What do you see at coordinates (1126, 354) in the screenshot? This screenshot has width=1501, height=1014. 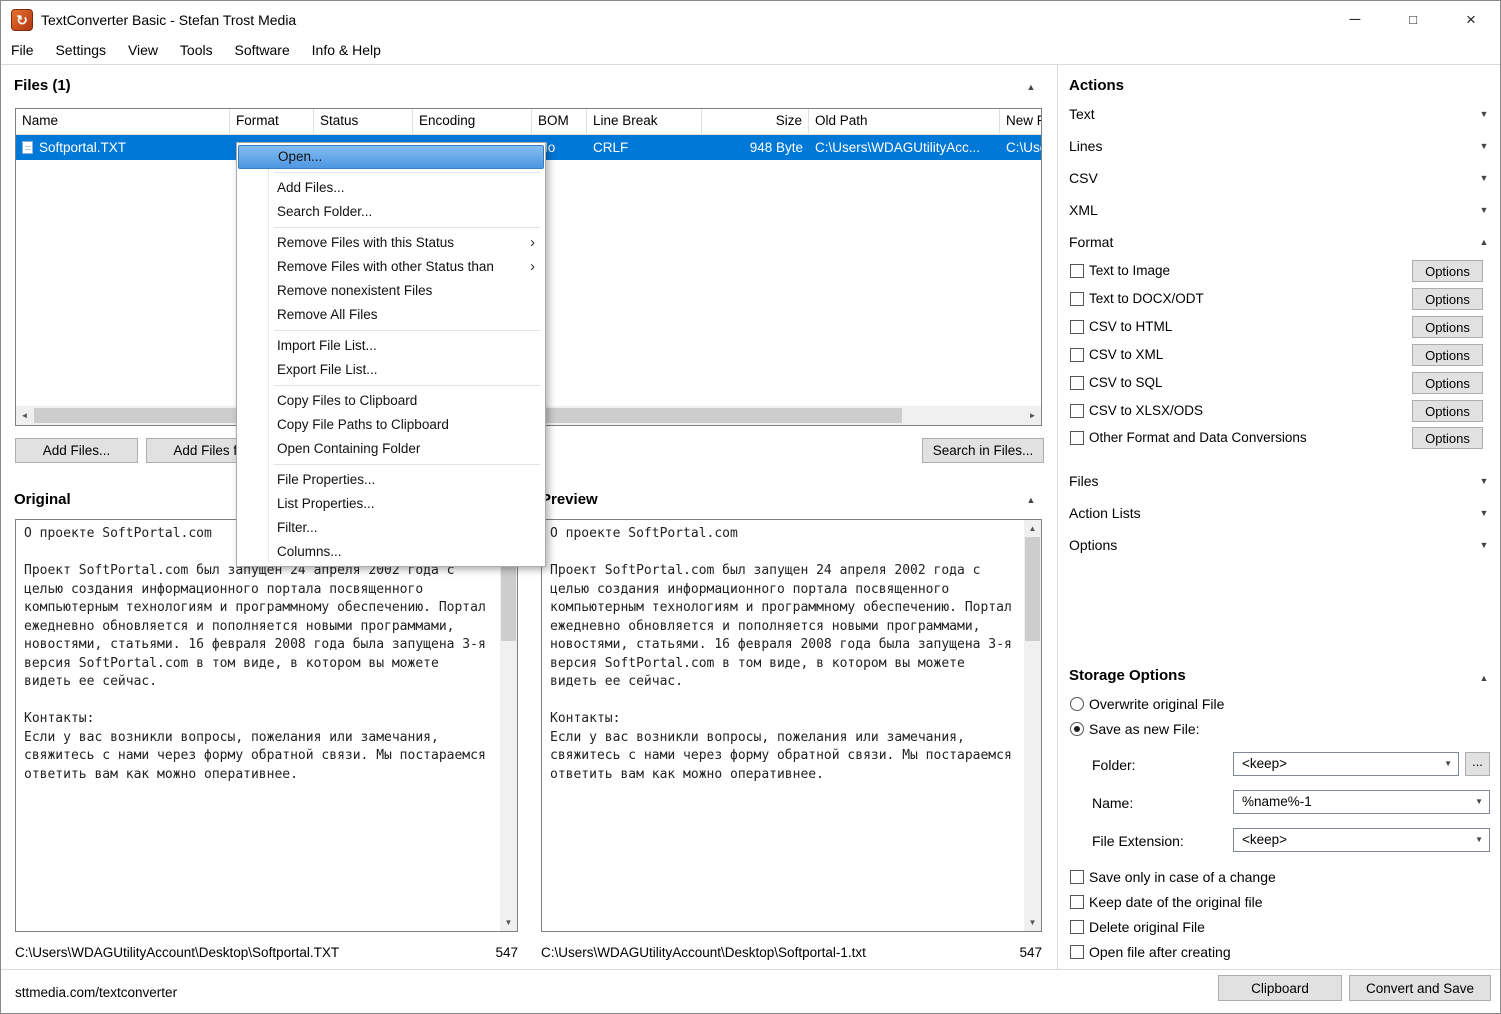 I see `label-csv-to-xml: CSV to XML` at bounding box center [1126, 354].